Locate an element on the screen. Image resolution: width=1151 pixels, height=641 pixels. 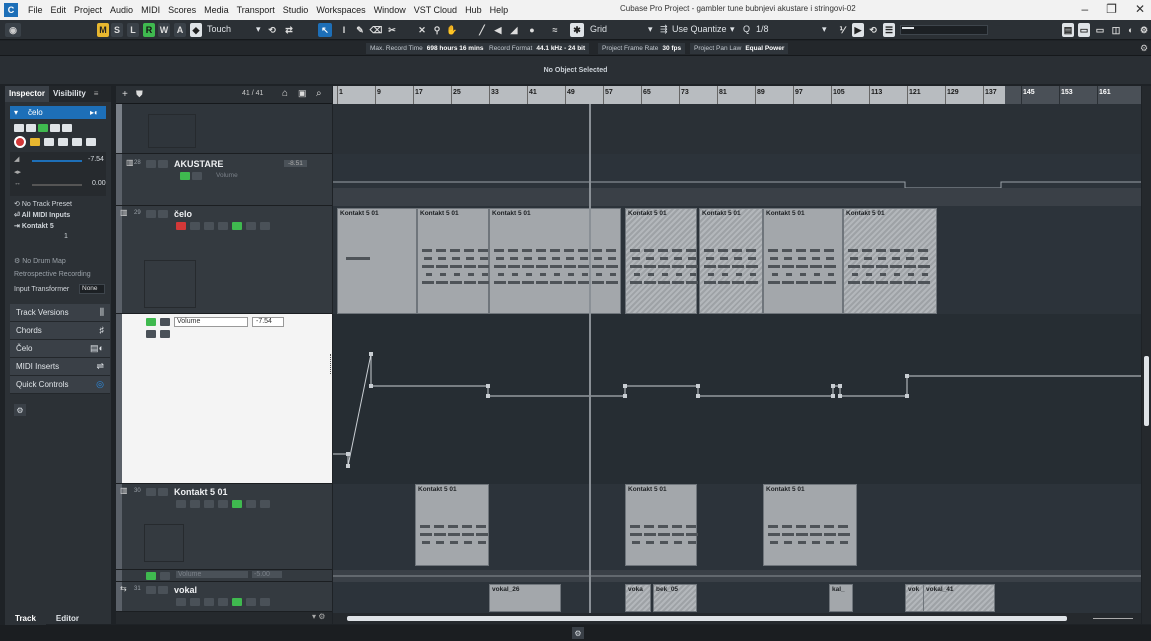
object-selection-tool-icon: ↖ is located at coordinates (325, 30).